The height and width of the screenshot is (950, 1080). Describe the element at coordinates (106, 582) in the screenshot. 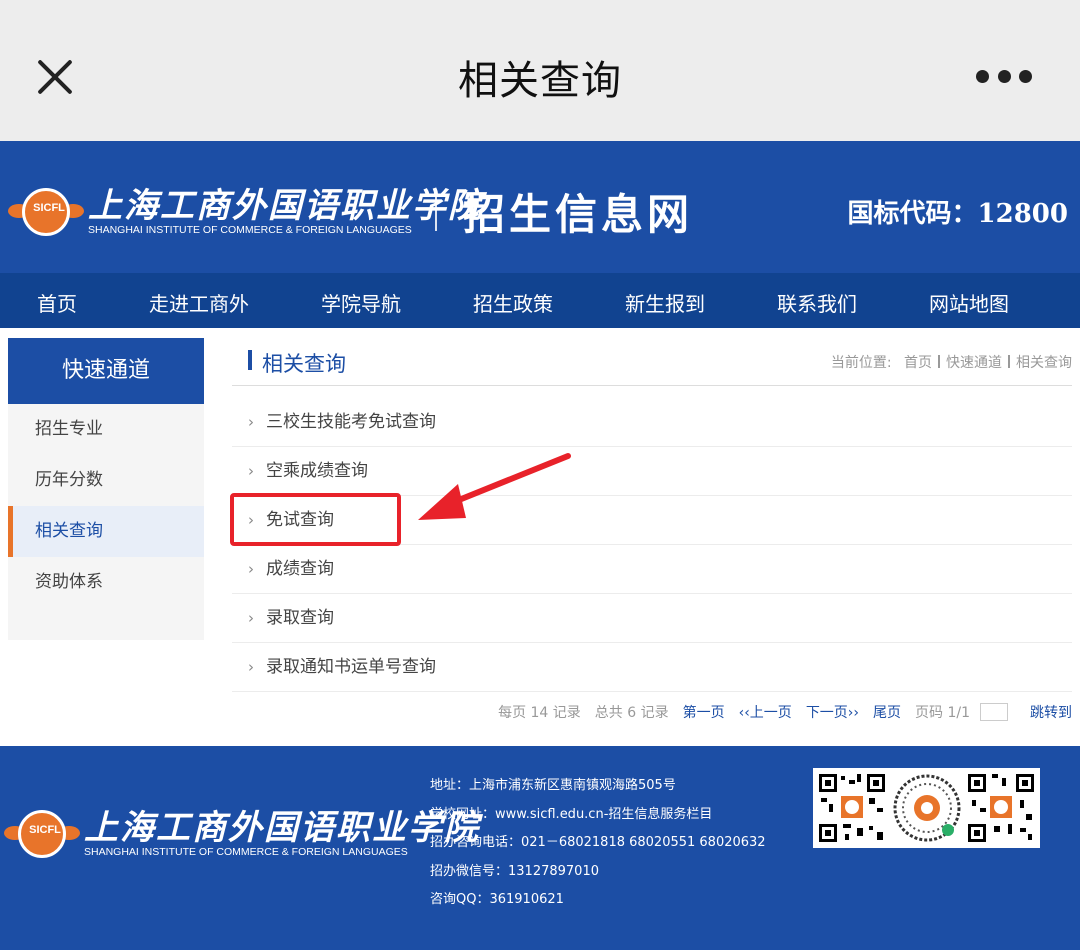

I see `sidebar-item-financial-aid: 资助体系` at that location.